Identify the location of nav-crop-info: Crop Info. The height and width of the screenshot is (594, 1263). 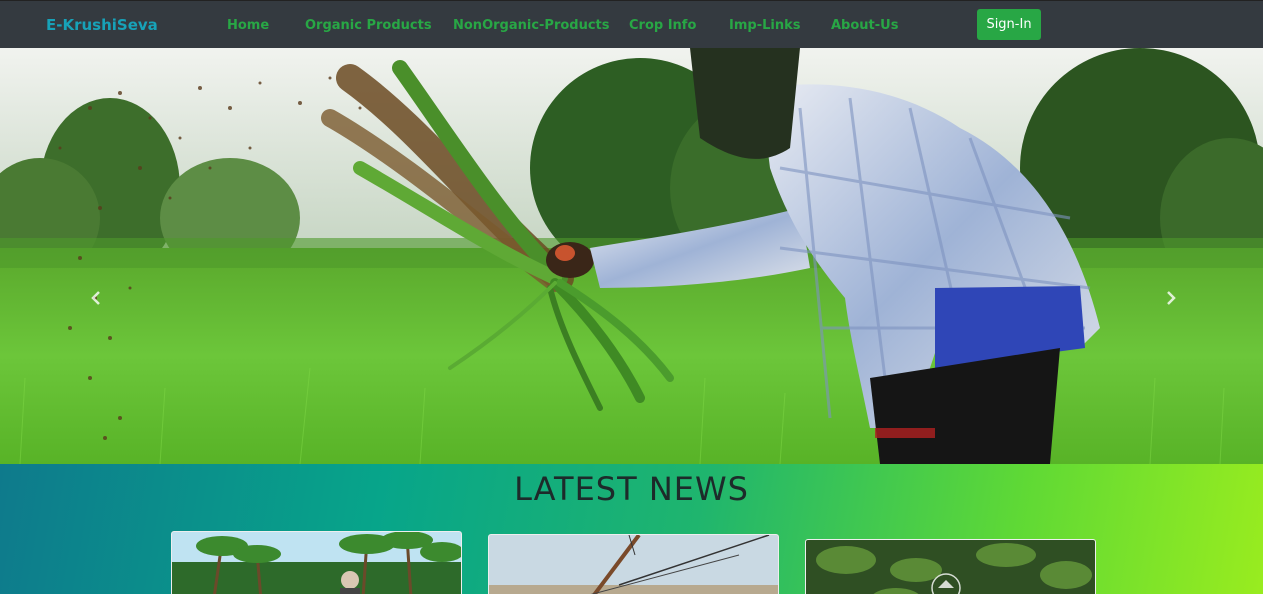
(662, 25).